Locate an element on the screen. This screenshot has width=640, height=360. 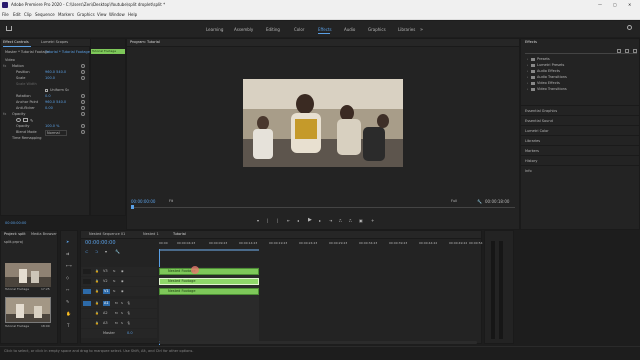
type-tool-icon: T is located at coordinates (68, 325).